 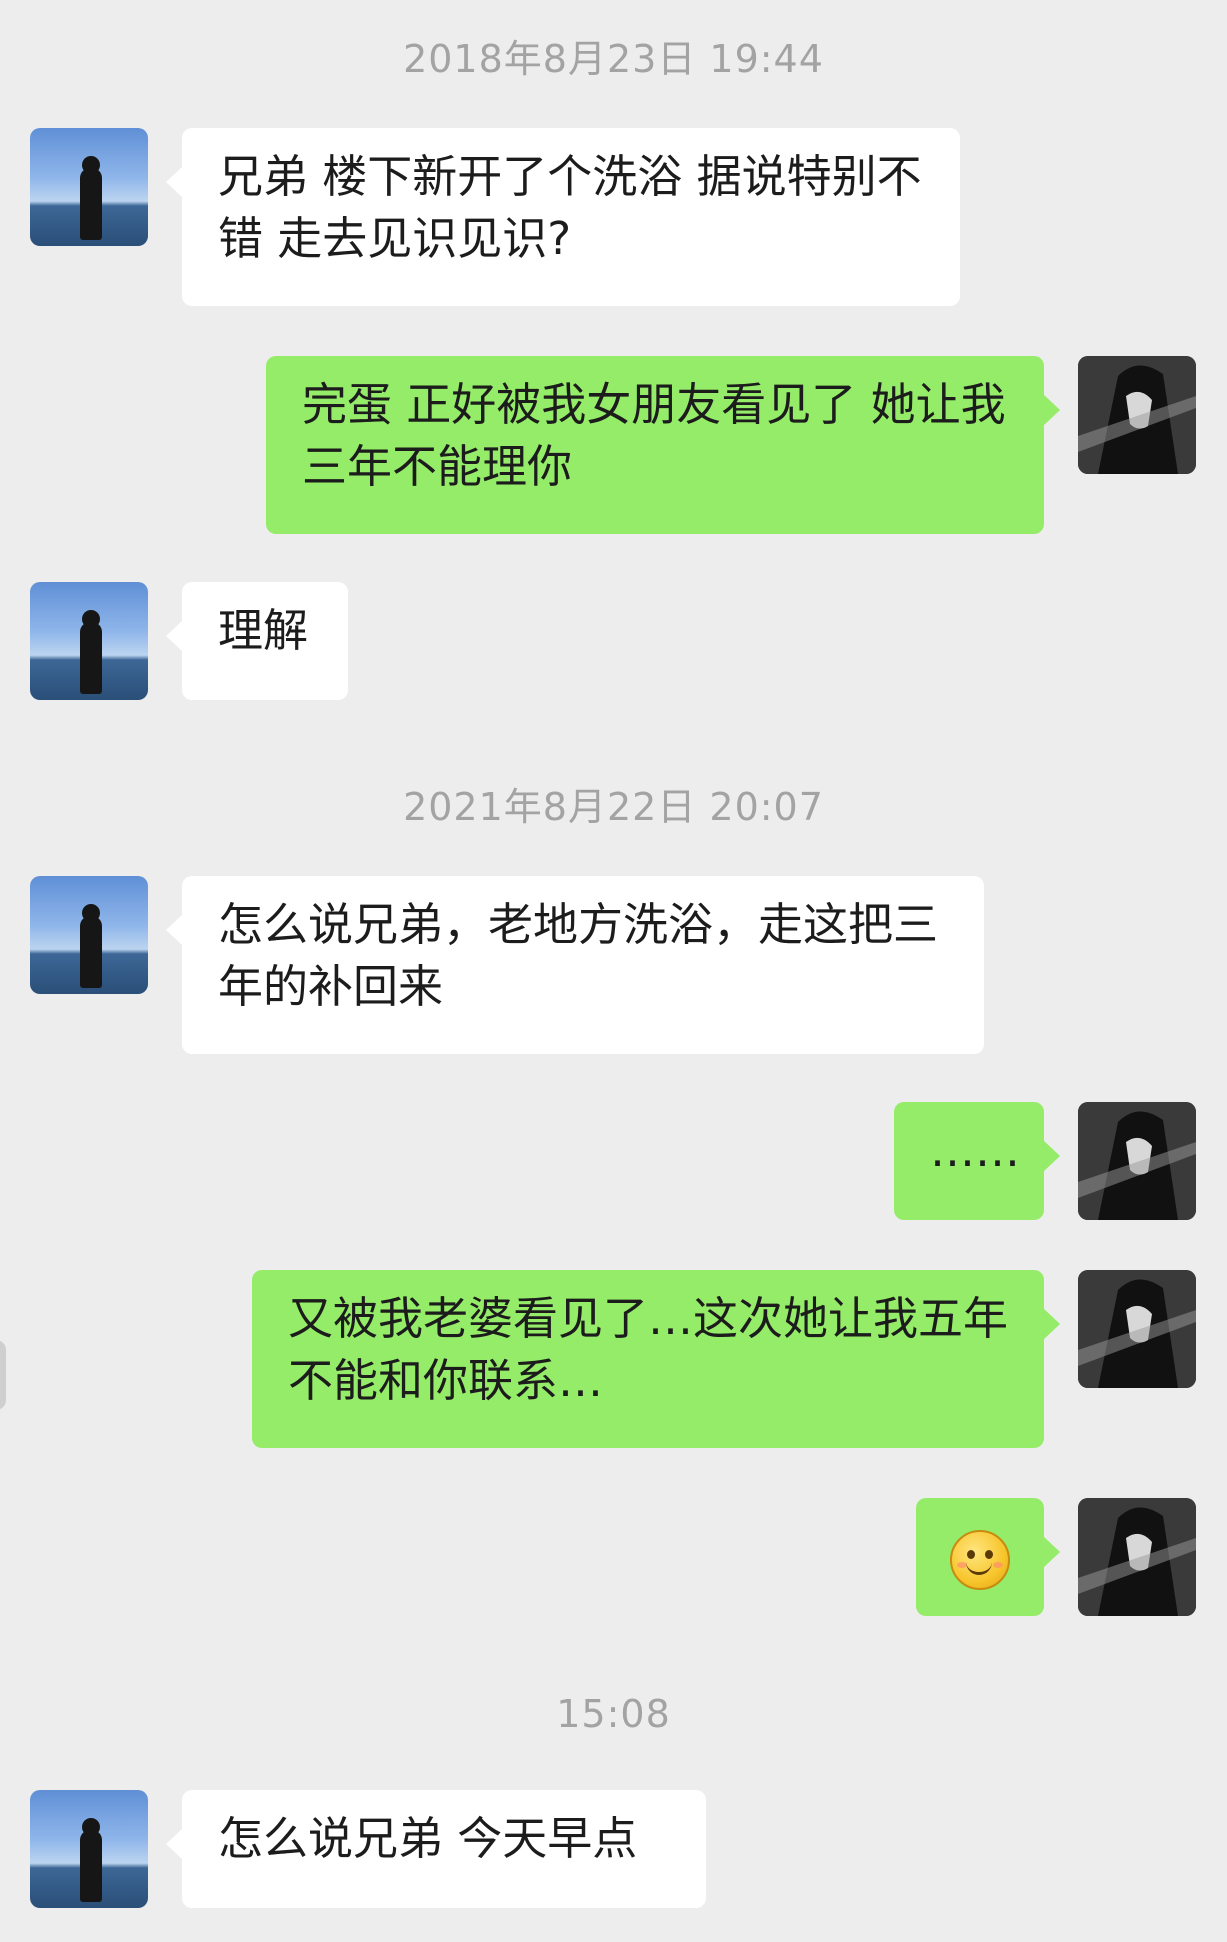 I want to click on friend-message-bubble: 怎么说兄弟，老地方洗浴，走这把三年的补回来, so click(x=575, y=965).